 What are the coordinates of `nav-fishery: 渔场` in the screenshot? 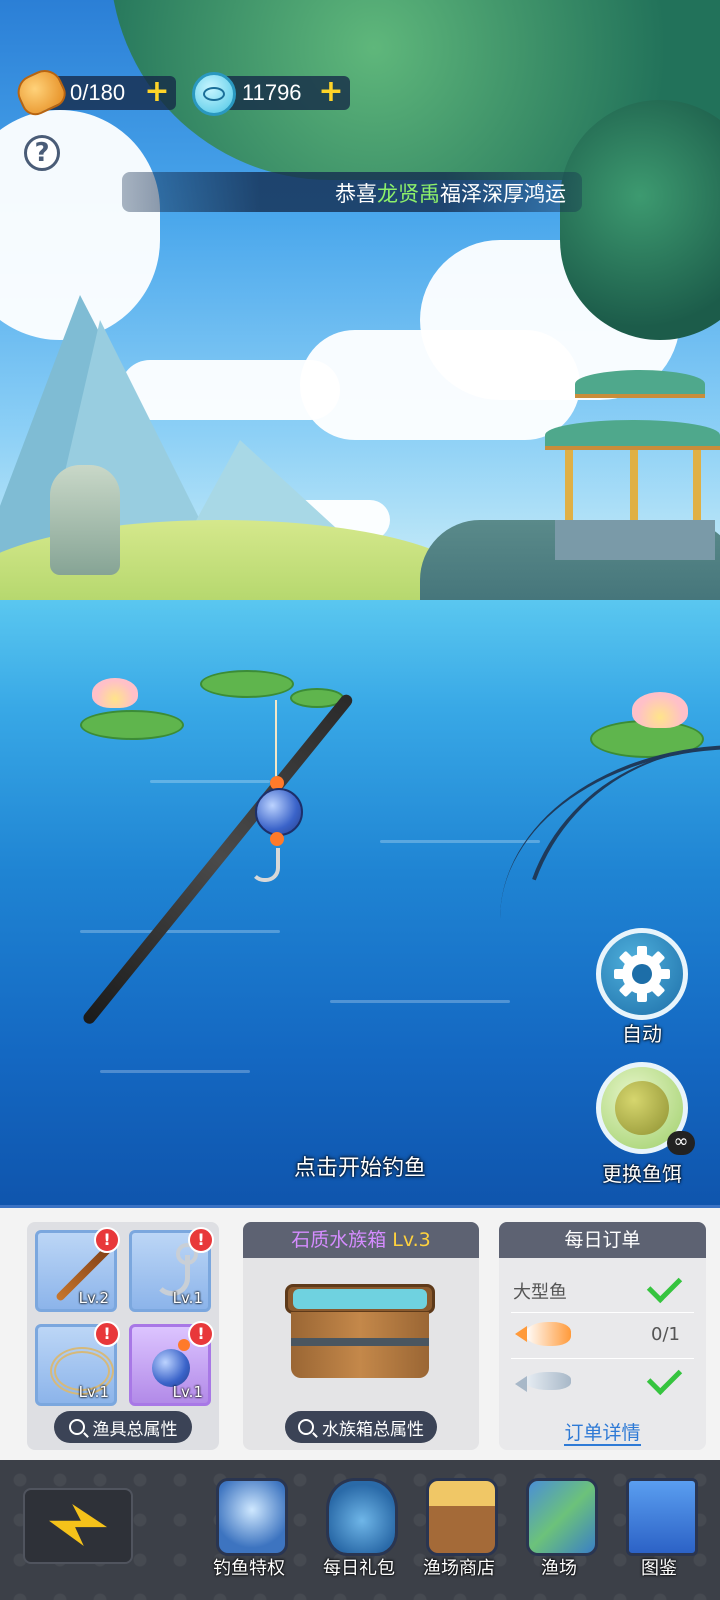 It's located at (559, 1533).